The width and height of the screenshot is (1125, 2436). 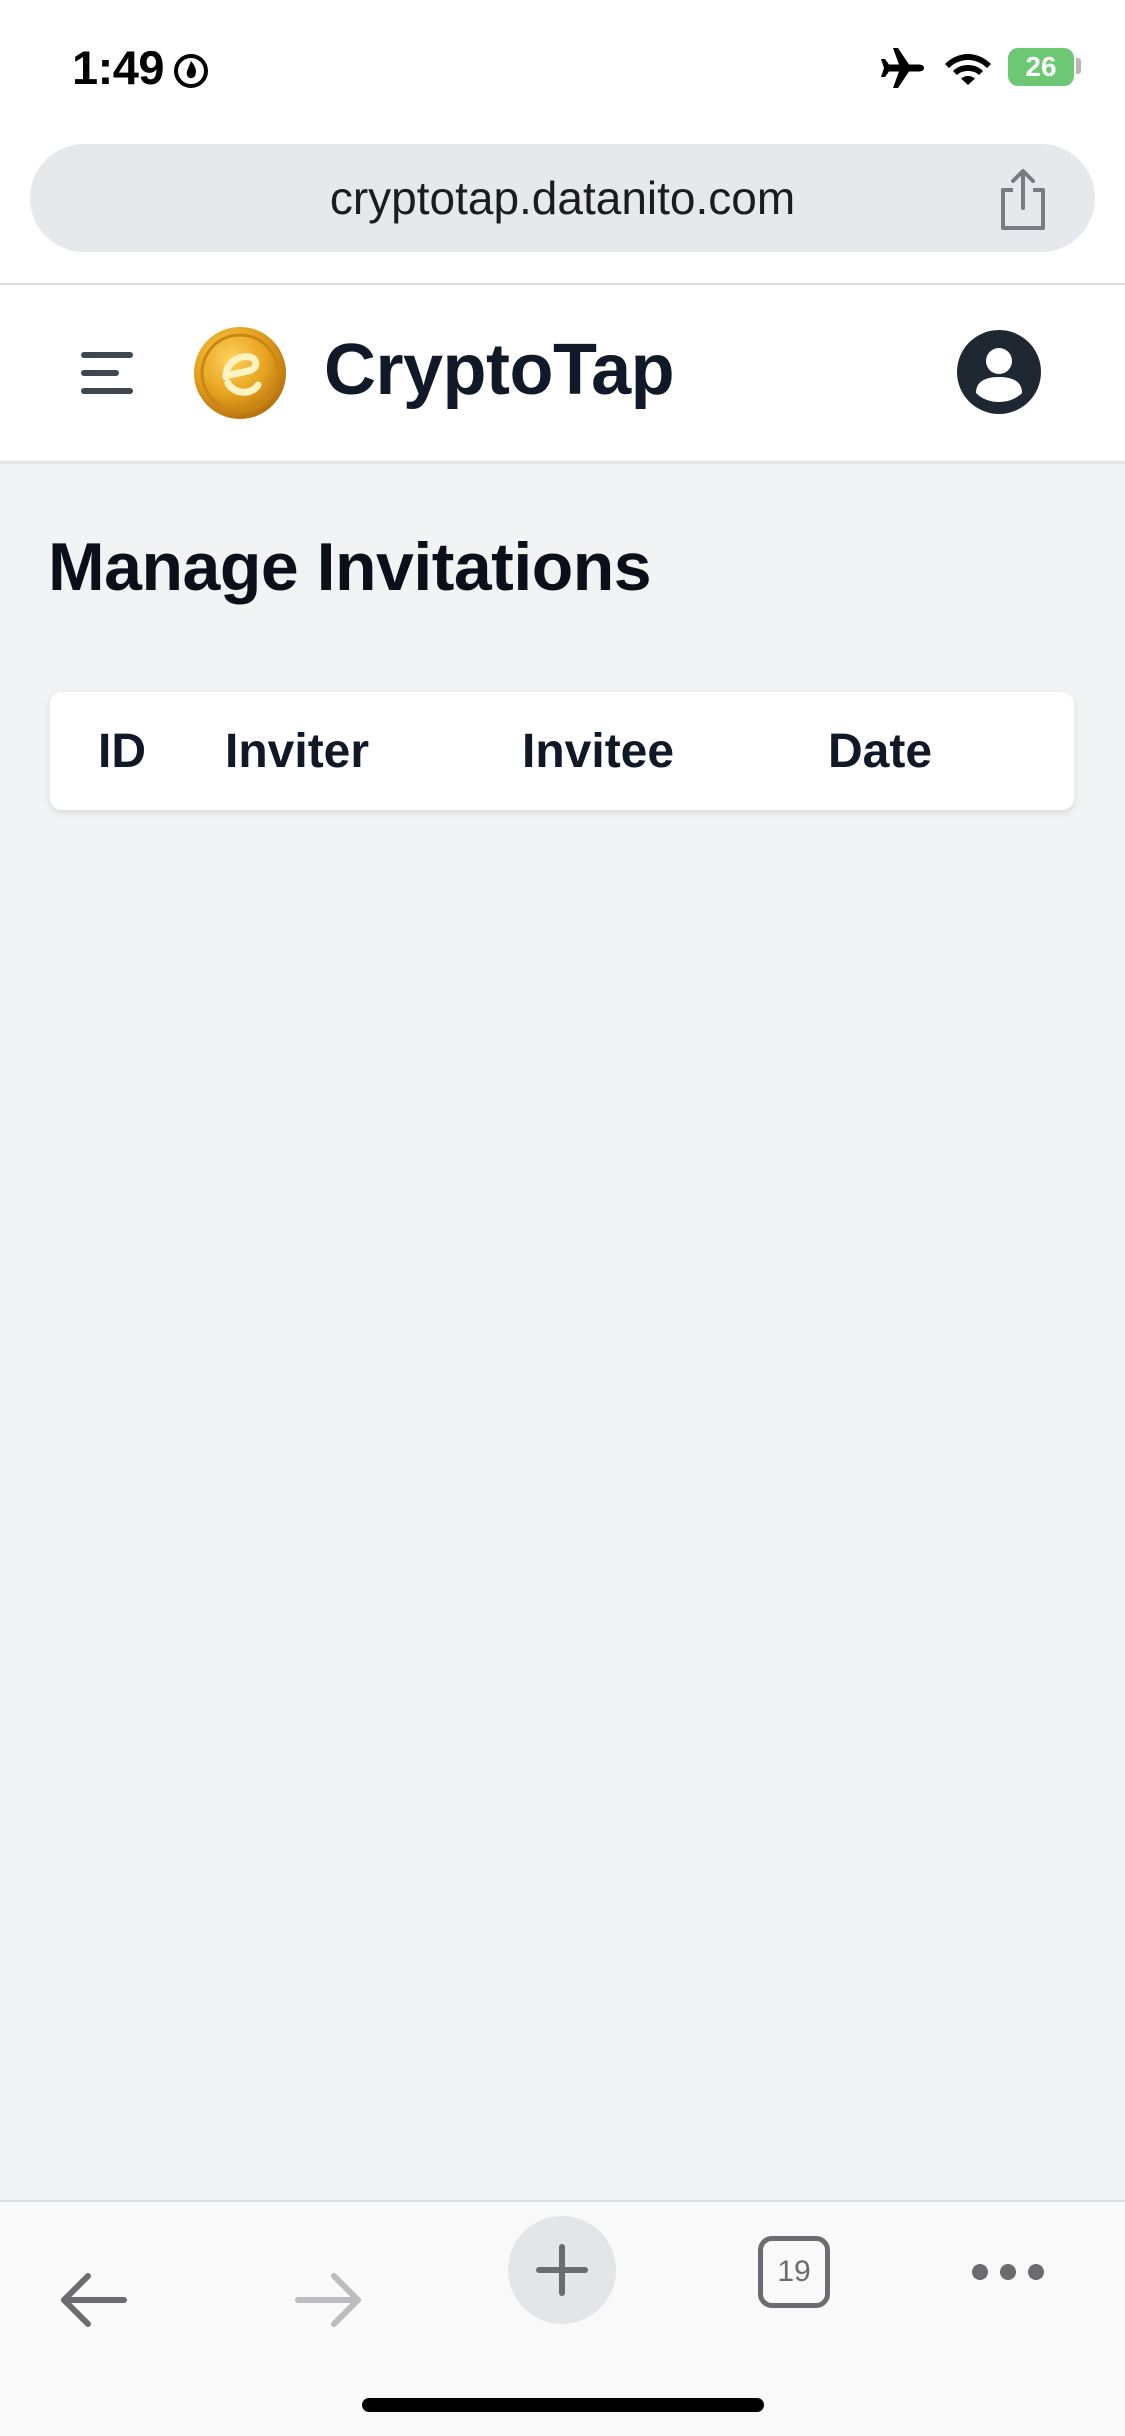 What do you see at coordinates (297, 751) in the screenshot?
I see `column-header-inviter: Inviter` at bounding box center [297, 751].